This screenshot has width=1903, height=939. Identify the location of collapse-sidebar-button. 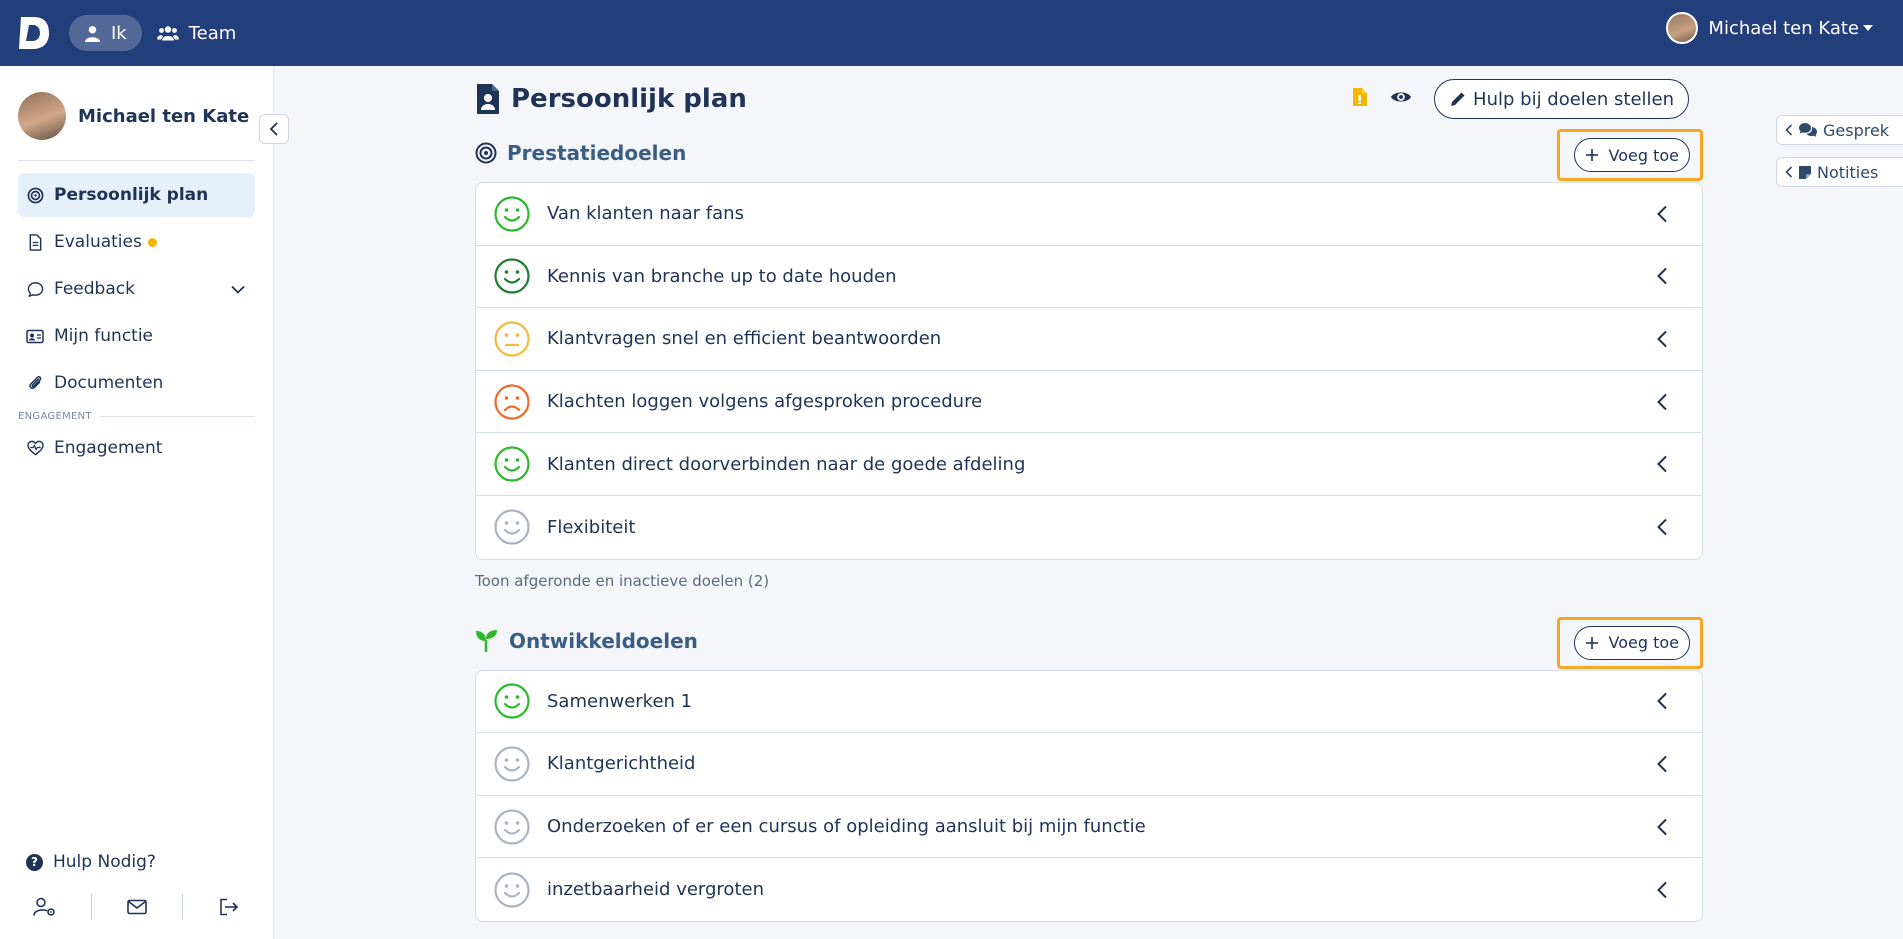
(274, 129).